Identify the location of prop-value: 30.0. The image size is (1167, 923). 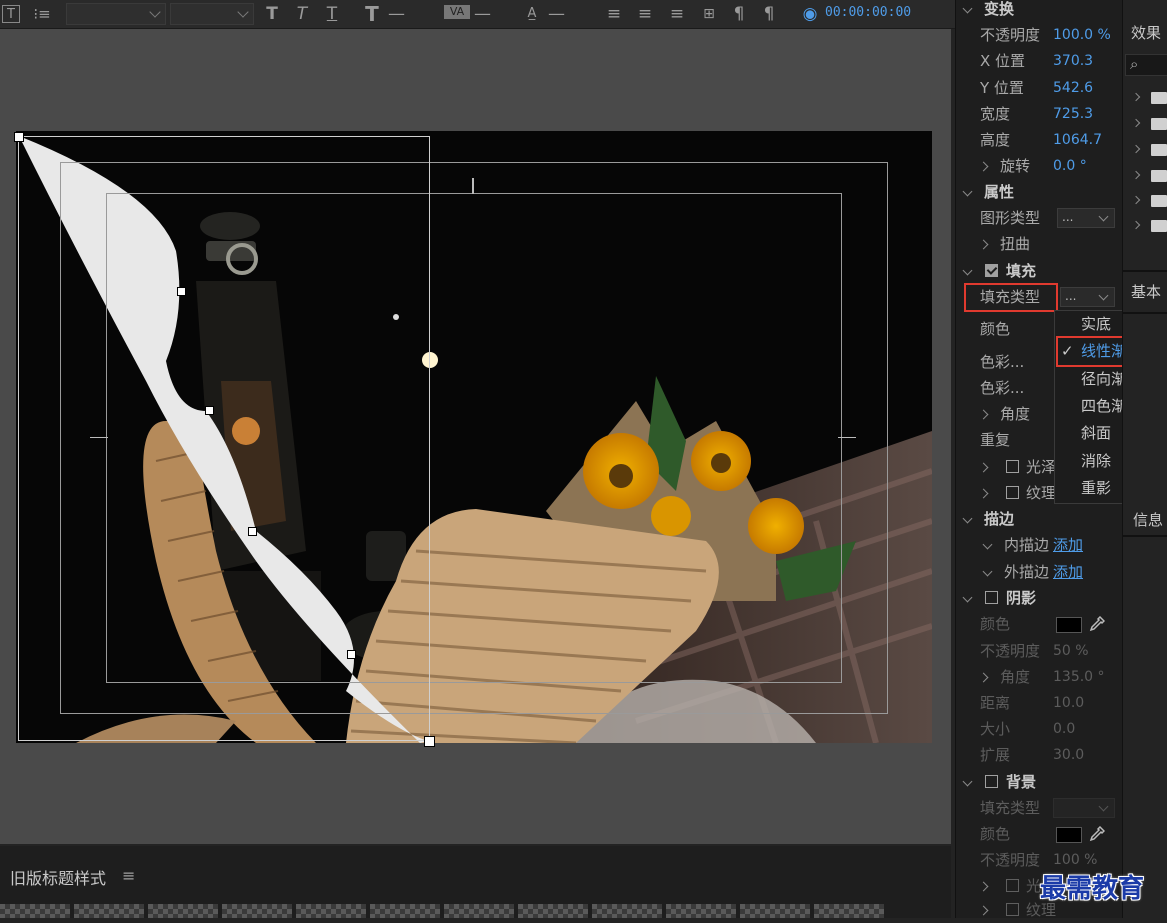
(1068, 755).